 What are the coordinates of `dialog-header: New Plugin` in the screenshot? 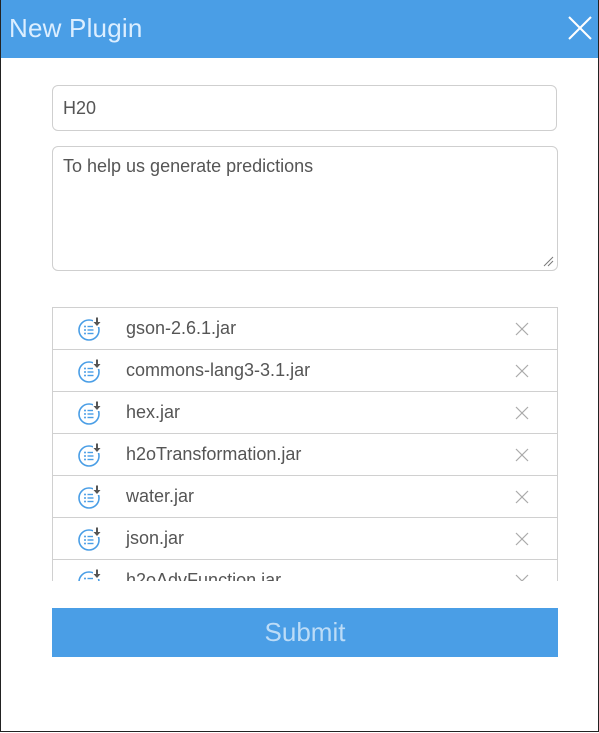 It's located at (299, 29).